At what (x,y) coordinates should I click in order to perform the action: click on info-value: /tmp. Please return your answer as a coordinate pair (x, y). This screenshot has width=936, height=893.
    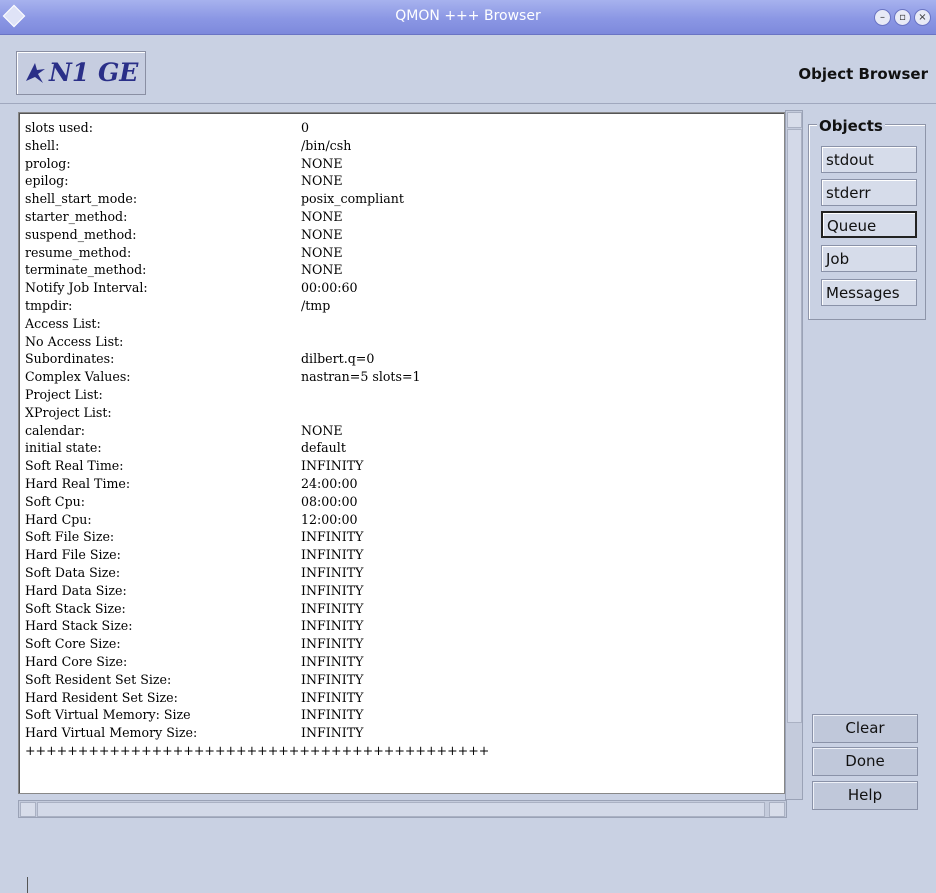
    Looking at the image, I should click on (316, 305).